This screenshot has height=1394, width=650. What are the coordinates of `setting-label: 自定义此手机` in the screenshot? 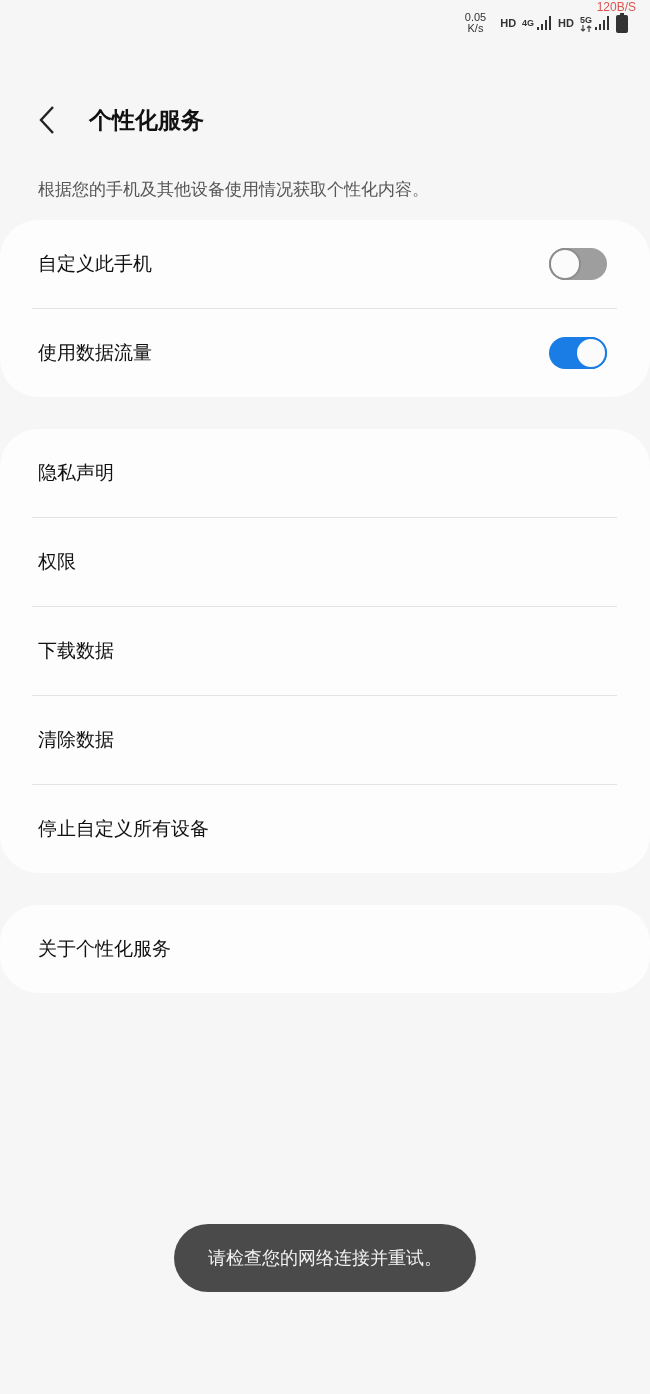 It's located at (95, 263).